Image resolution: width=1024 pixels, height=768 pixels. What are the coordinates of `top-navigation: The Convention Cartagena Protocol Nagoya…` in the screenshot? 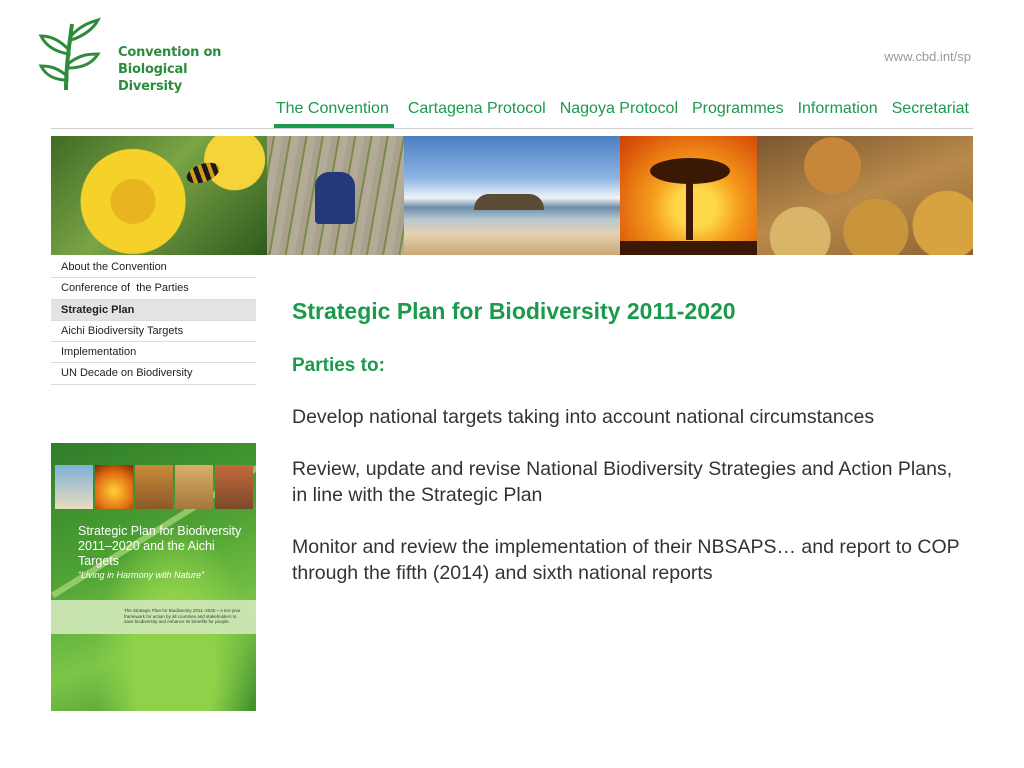 It's located at (512, 114).